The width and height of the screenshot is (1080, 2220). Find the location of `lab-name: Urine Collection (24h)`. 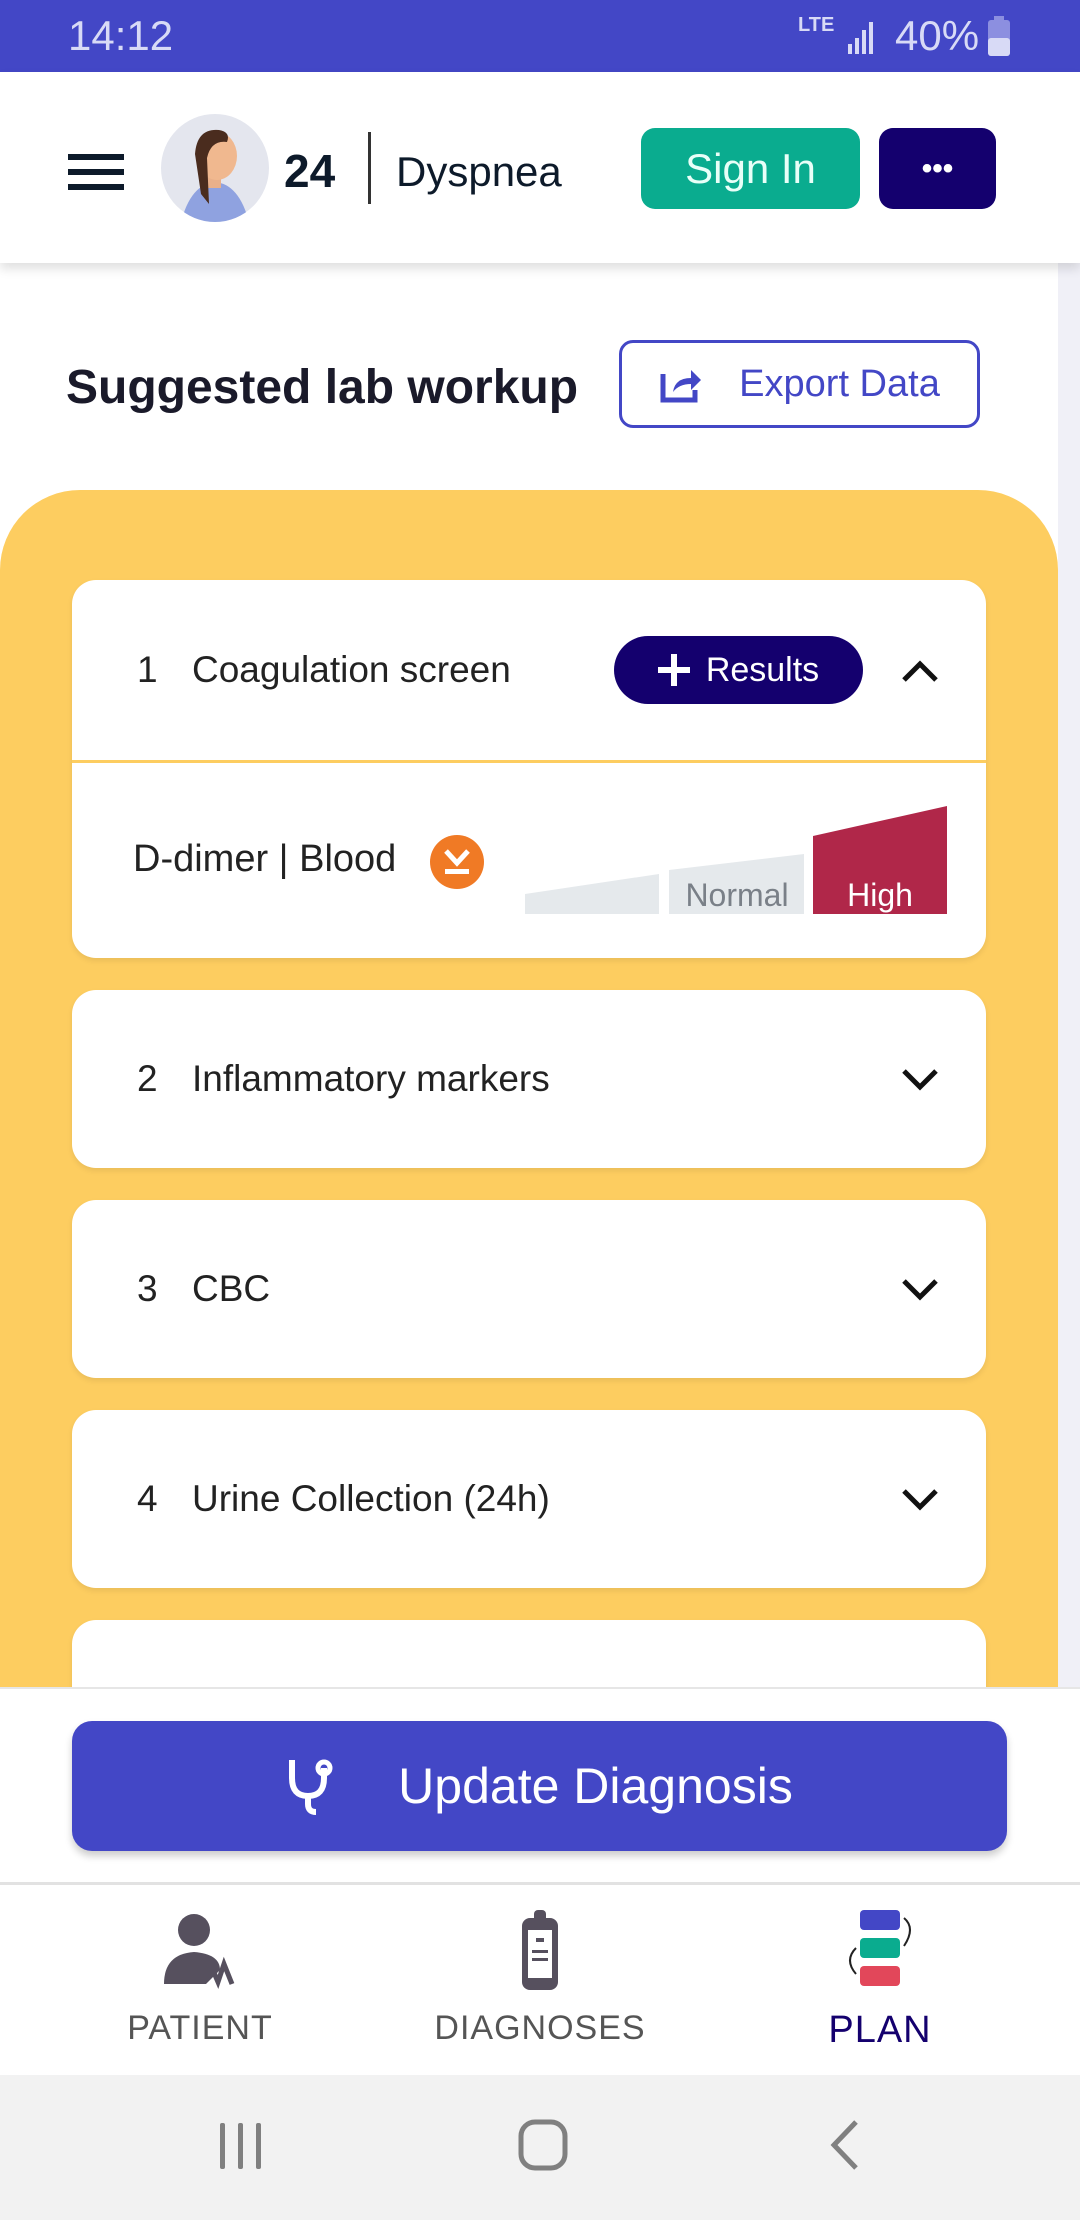

lab-name: Urine Collection (24h) is located at coordinates (371, 1498).